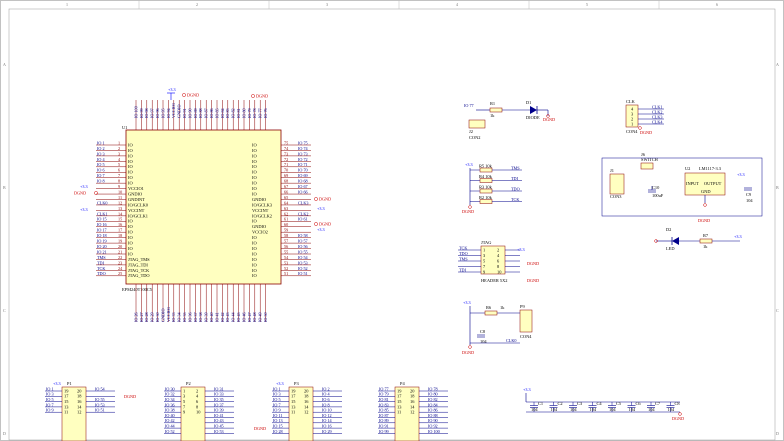 This screenshot has width=784, height=441. What do you see at coordinates (101, 257) in the screenshot?
I see `pin-net: TMS` at bounding box center [101, 257].